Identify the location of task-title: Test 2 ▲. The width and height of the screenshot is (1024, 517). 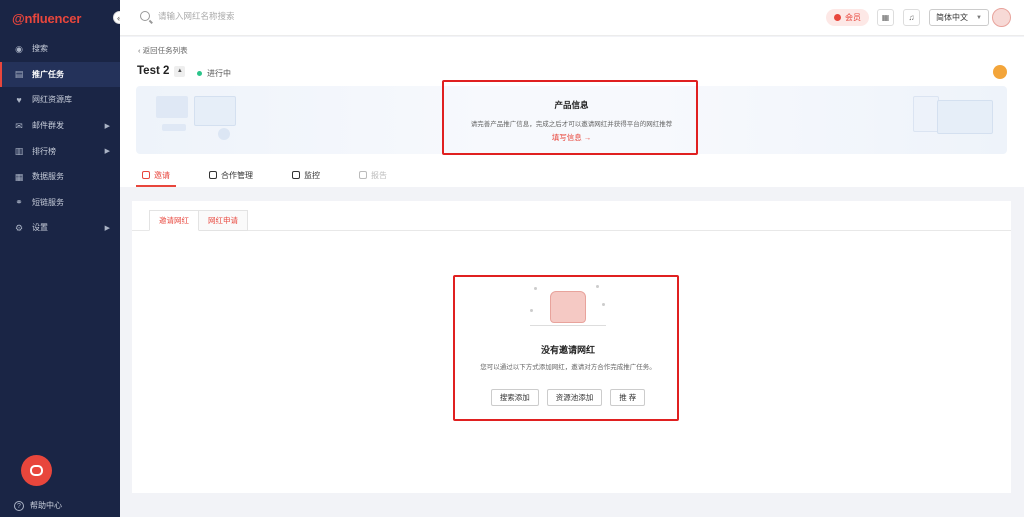
(161, 71).